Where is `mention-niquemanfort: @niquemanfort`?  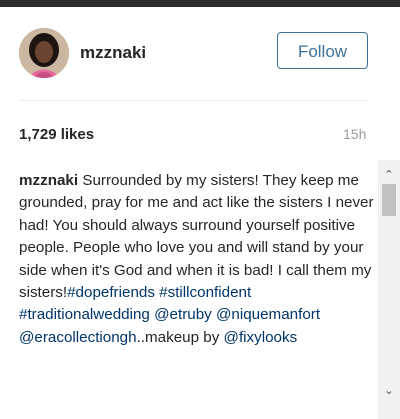
mention-niquemanfort: @niquemanfort is located at coordinates (268, 314).